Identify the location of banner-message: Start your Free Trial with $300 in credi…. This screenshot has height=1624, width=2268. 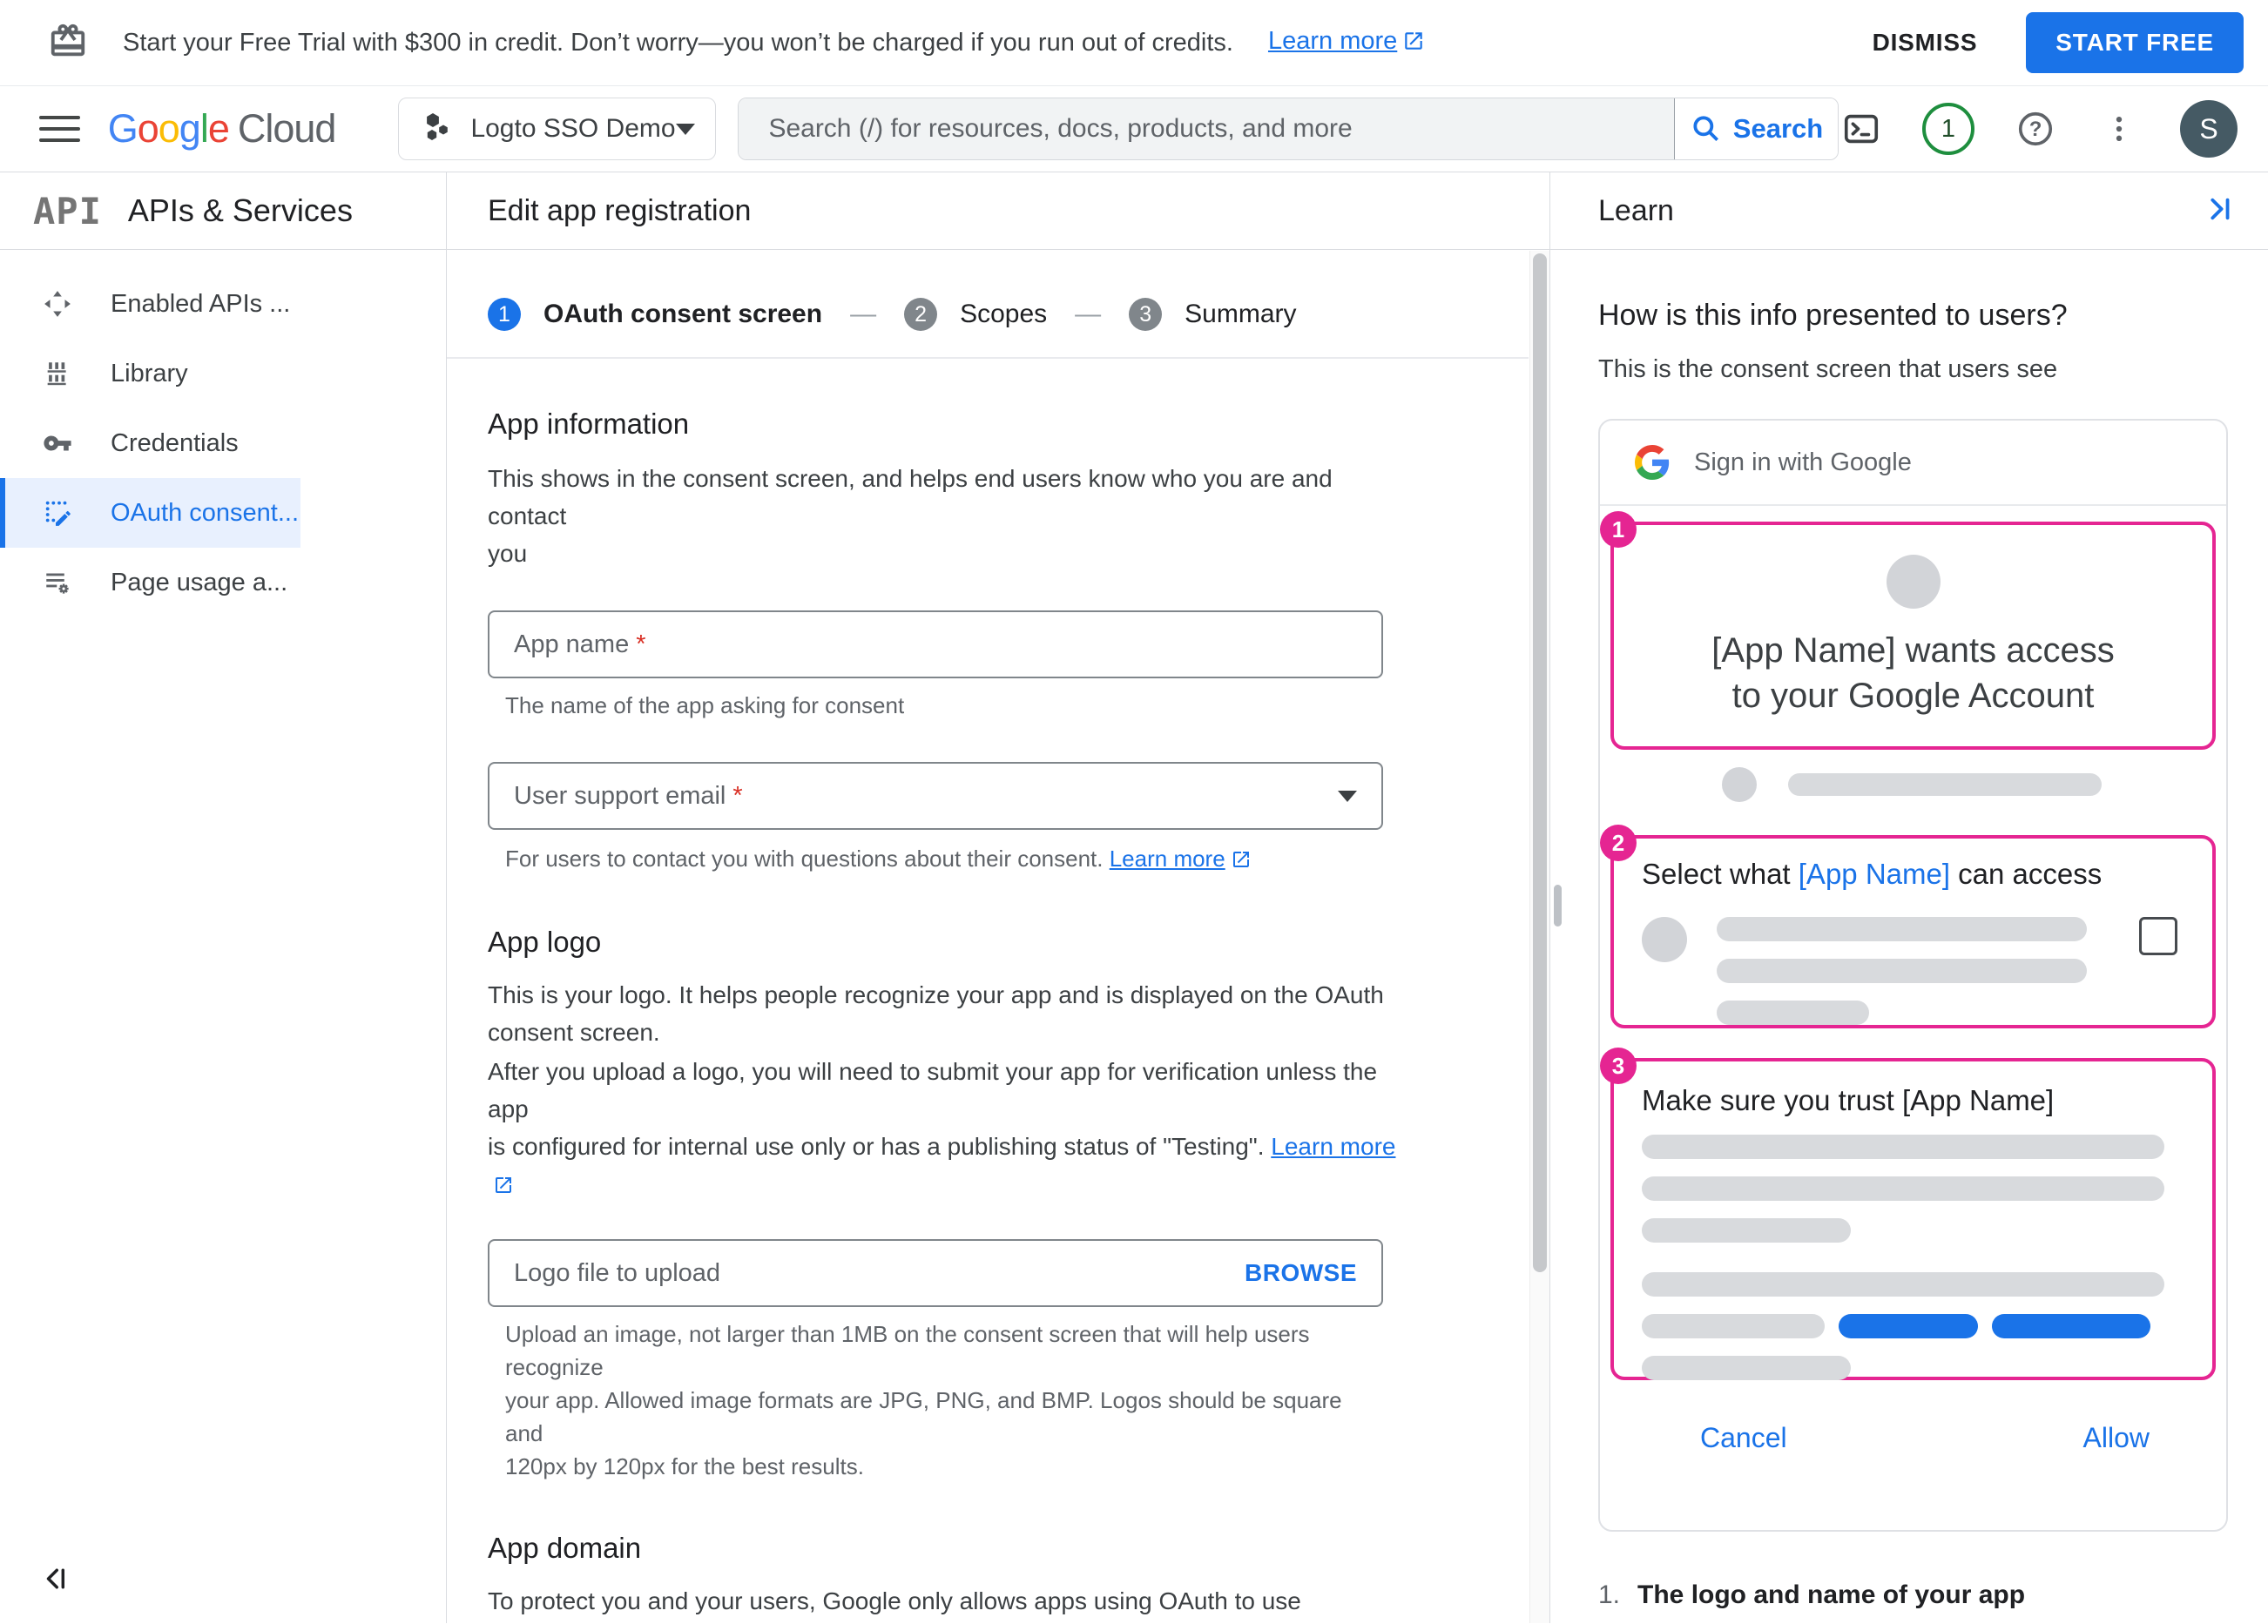
(678, 42).